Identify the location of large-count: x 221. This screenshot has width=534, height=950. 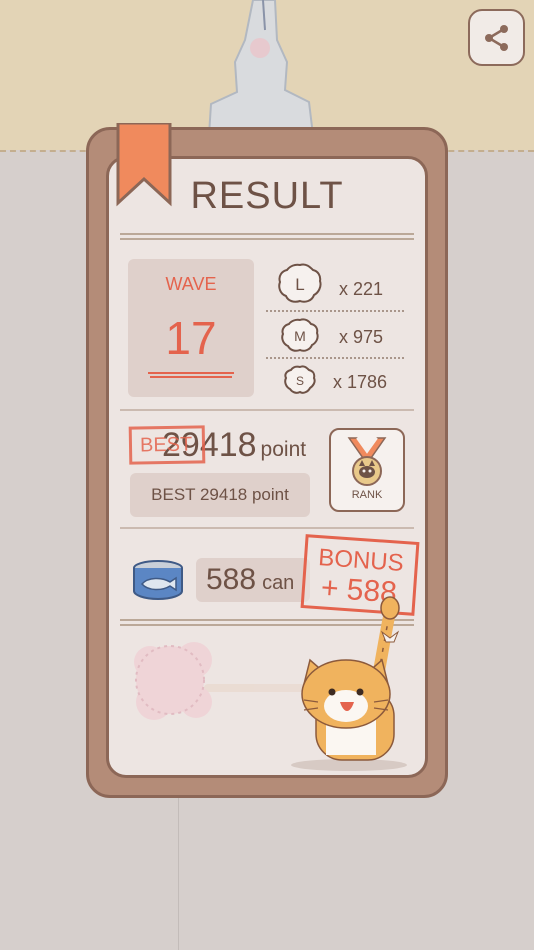
(361, 289).